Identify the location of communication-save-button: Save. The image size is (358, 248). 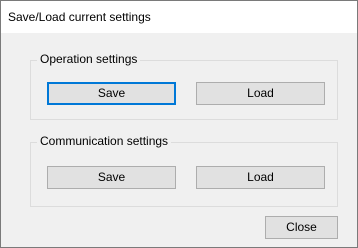
(111, 177).